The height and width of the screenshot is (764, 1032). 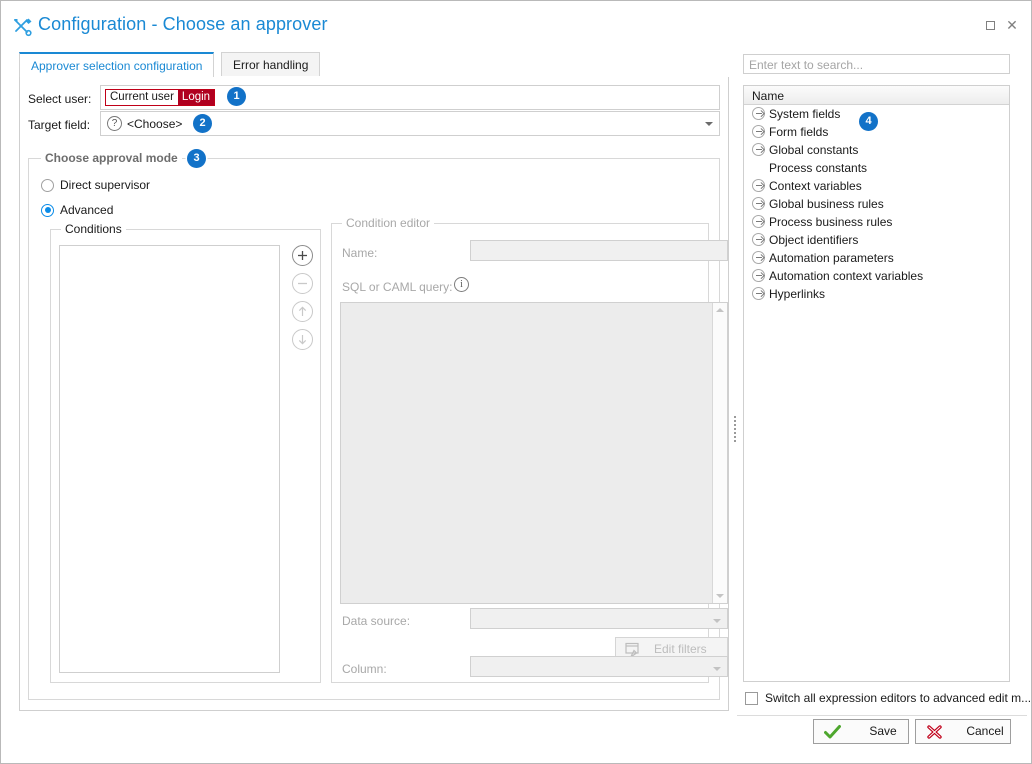 I want to click on tree-item-label: Form fields, so click(x=799, y=132).